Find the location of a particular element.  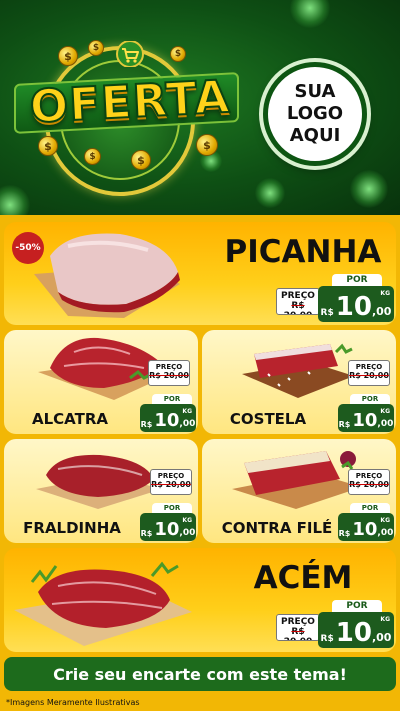

product-name: PICANHA is located at coordinates (303, 252).